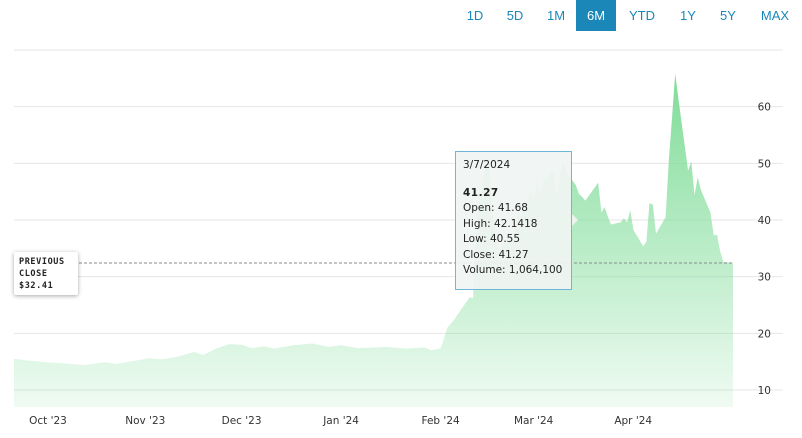 The width and height of the screenshot is (802, 438). I want to click on y-tick-label: 10, so click(764, 391).